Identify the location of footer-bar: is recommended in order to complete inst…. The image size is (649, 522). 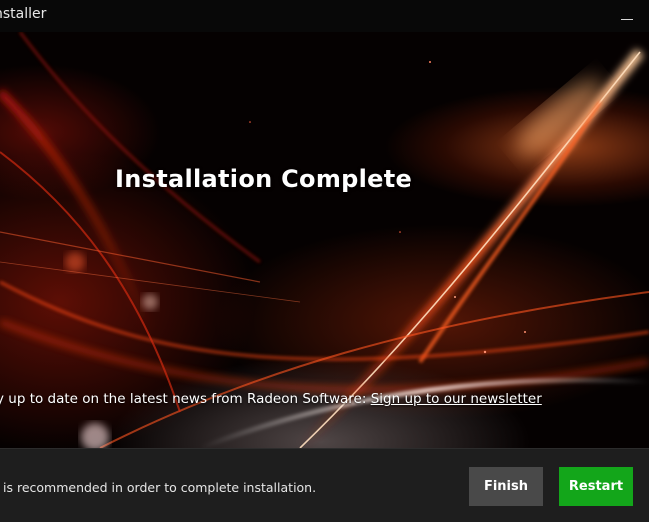
(324, 485).